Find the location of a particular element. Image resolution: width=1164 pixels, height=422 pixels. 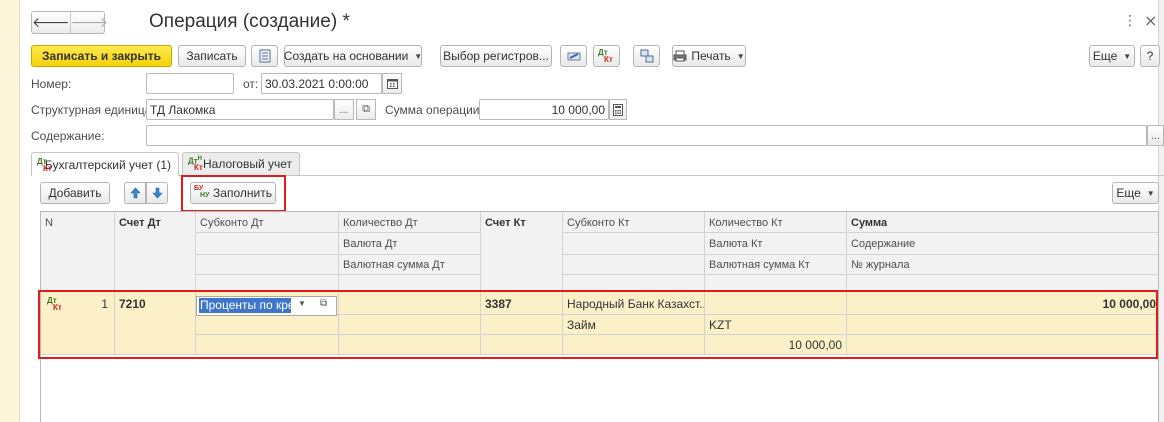

tab-tax: ДтН Кт Налоговый учет is located at coordinates (241, 163).